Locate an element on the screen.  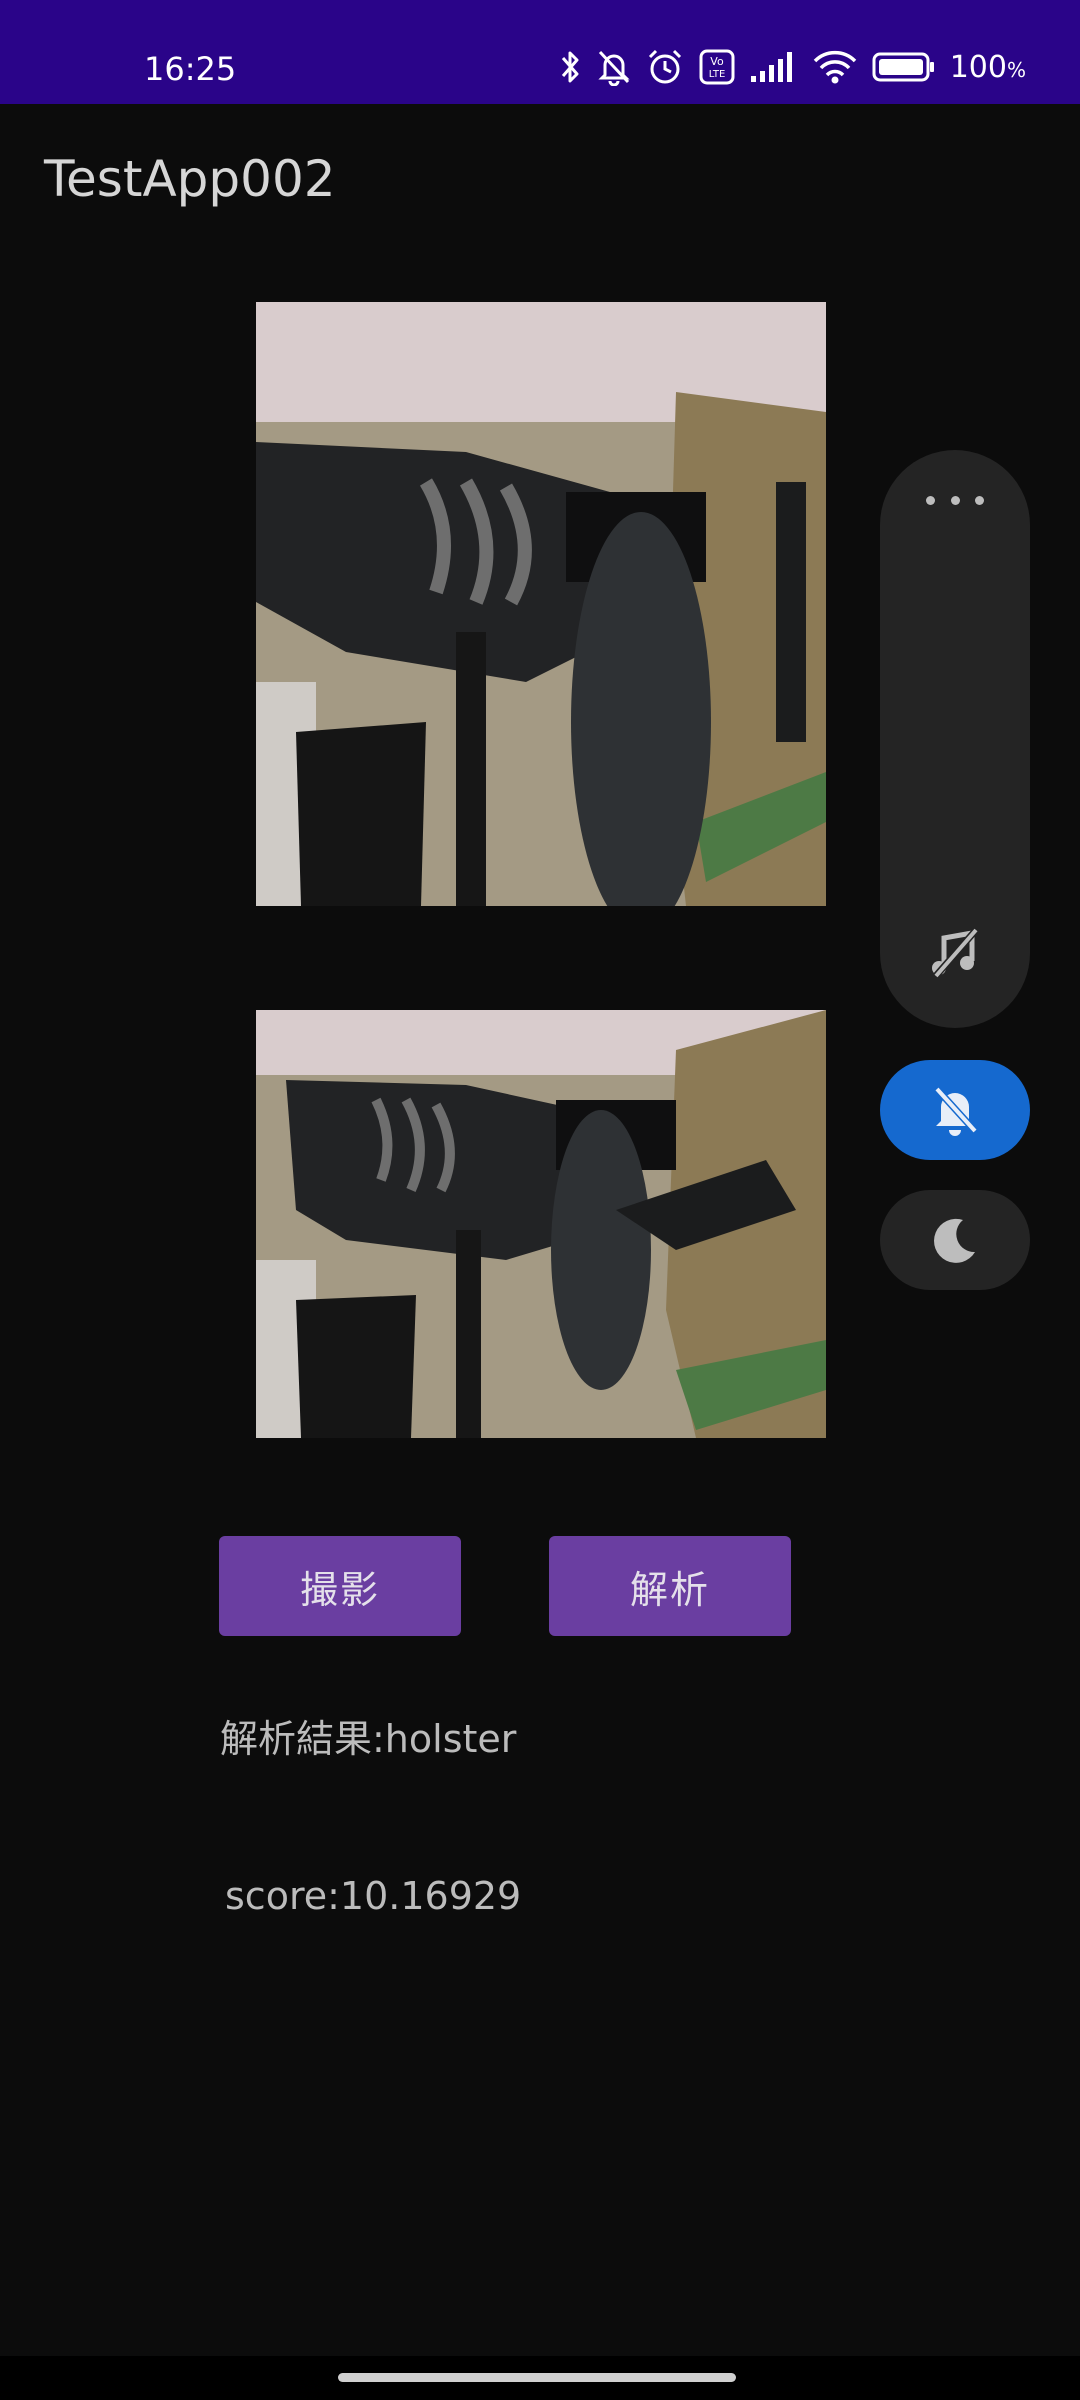
score-text: score:10.16929 is located at coordinates (373, 1896).